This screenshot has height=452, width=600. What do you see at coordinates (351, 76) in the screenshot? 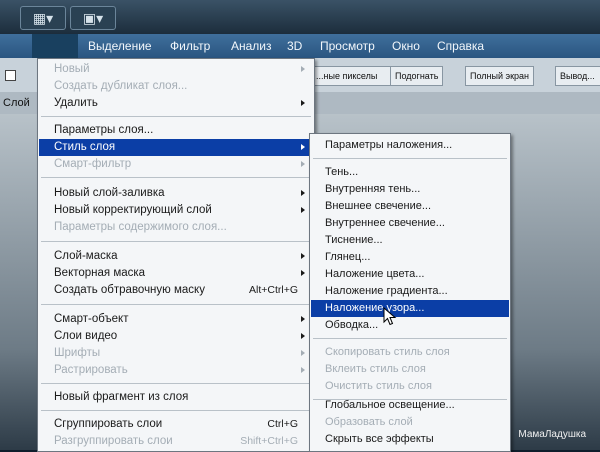
I see `actual-pixels-button: ...ные пикселы` at bounding box center [351, 76].